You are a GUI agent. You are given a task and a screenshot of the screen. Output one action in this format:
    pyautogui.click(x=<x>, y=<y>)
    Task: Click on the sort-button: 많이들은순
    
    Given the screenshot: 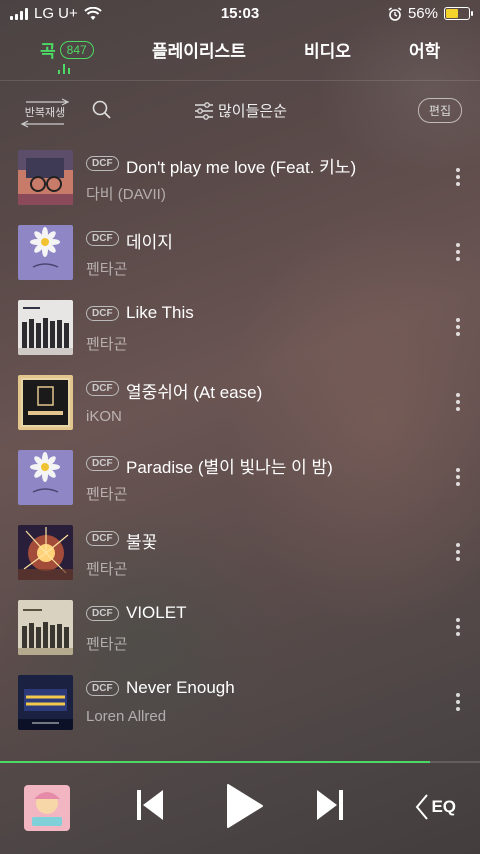 What is the action you would take?
    pyautogui.click(x=240, y=110)
    